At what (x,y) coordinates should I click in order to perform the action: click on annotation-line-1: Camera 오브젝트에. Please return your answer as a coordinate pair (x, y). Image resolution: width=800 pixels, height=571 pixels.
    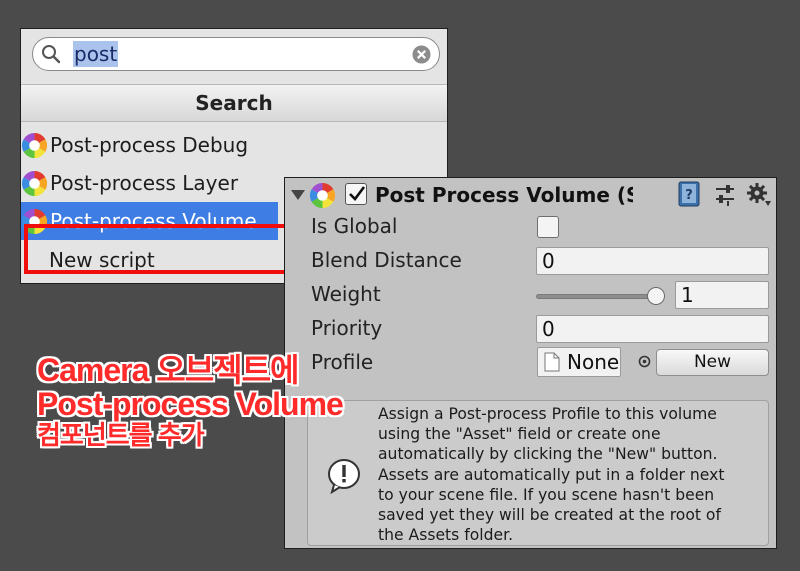
    Looking at the image, I should click on (168, 370).